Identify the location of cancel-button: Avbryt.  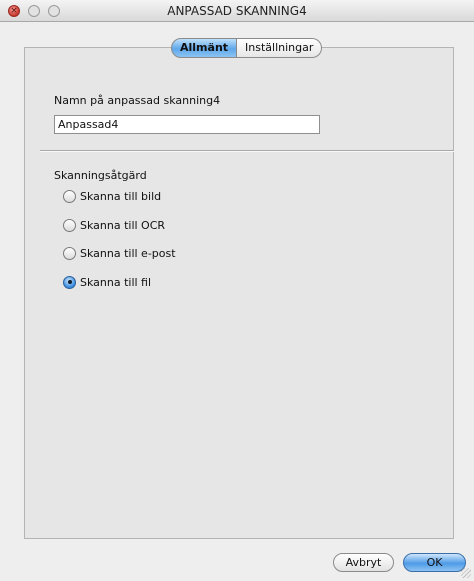
(363, 562).